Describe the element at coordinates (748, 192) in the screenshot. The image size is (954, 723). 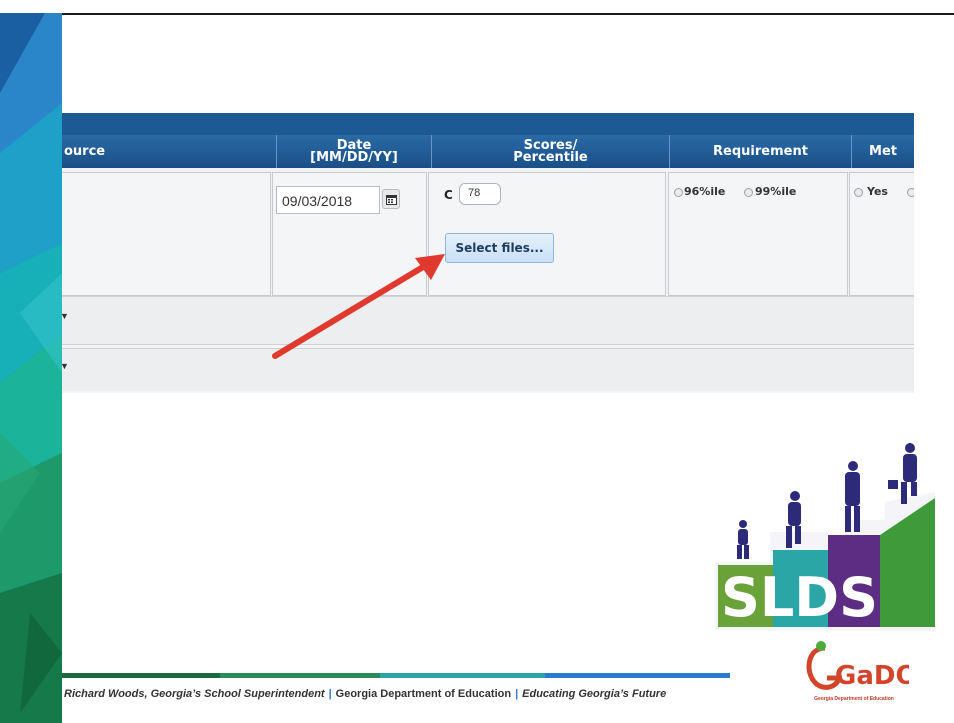
I see `requirement-99-radio` at that location.